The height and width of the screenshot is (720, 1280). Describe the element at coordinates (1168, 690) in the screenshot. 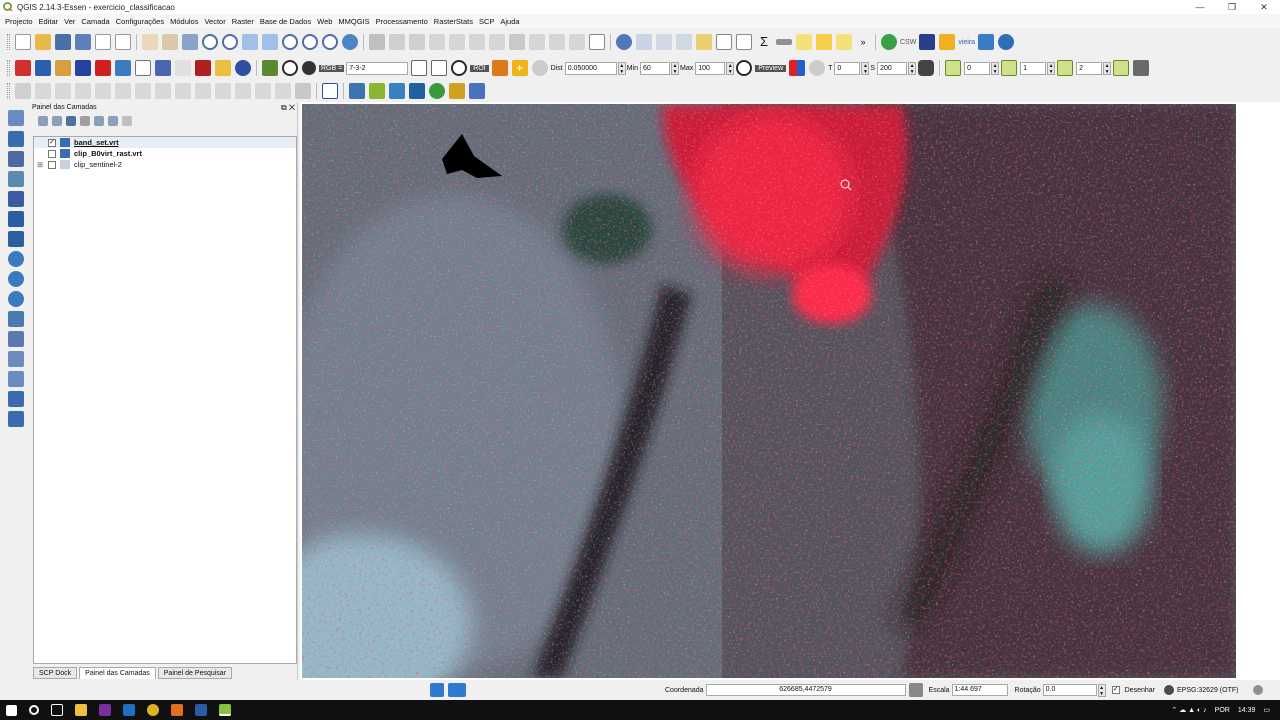

I see `crs-globe-icon` at that location.